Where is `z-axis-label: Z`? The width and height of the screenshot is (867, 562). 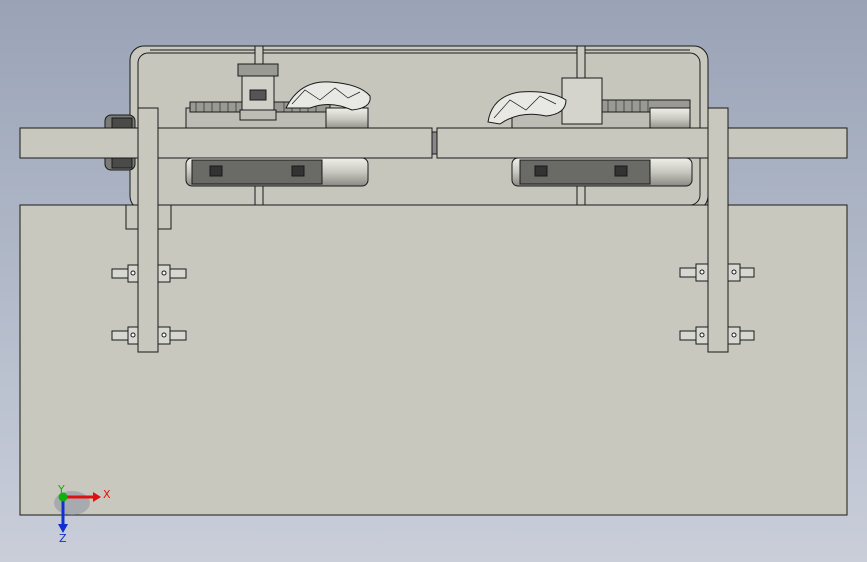
z-axis-label: Z is located at coordinates (63, 538).